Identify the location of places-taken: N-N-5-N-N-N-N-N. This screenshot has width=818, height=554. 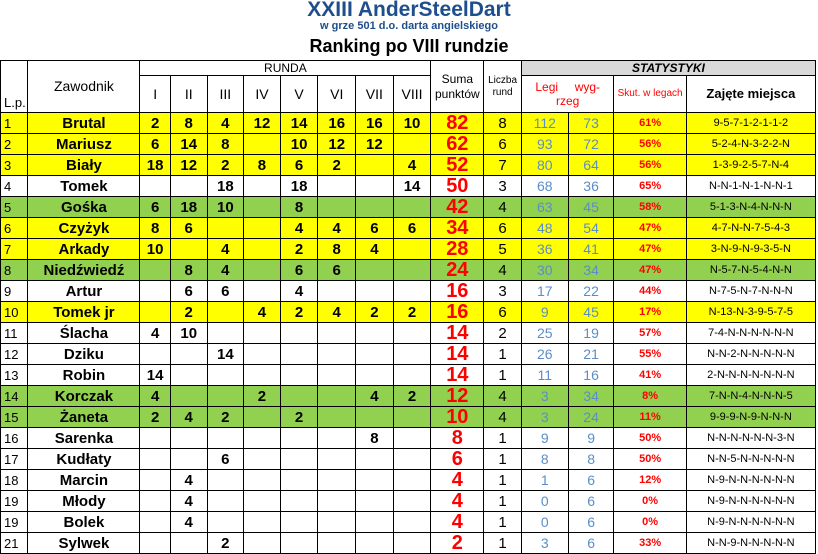
(751, 459).